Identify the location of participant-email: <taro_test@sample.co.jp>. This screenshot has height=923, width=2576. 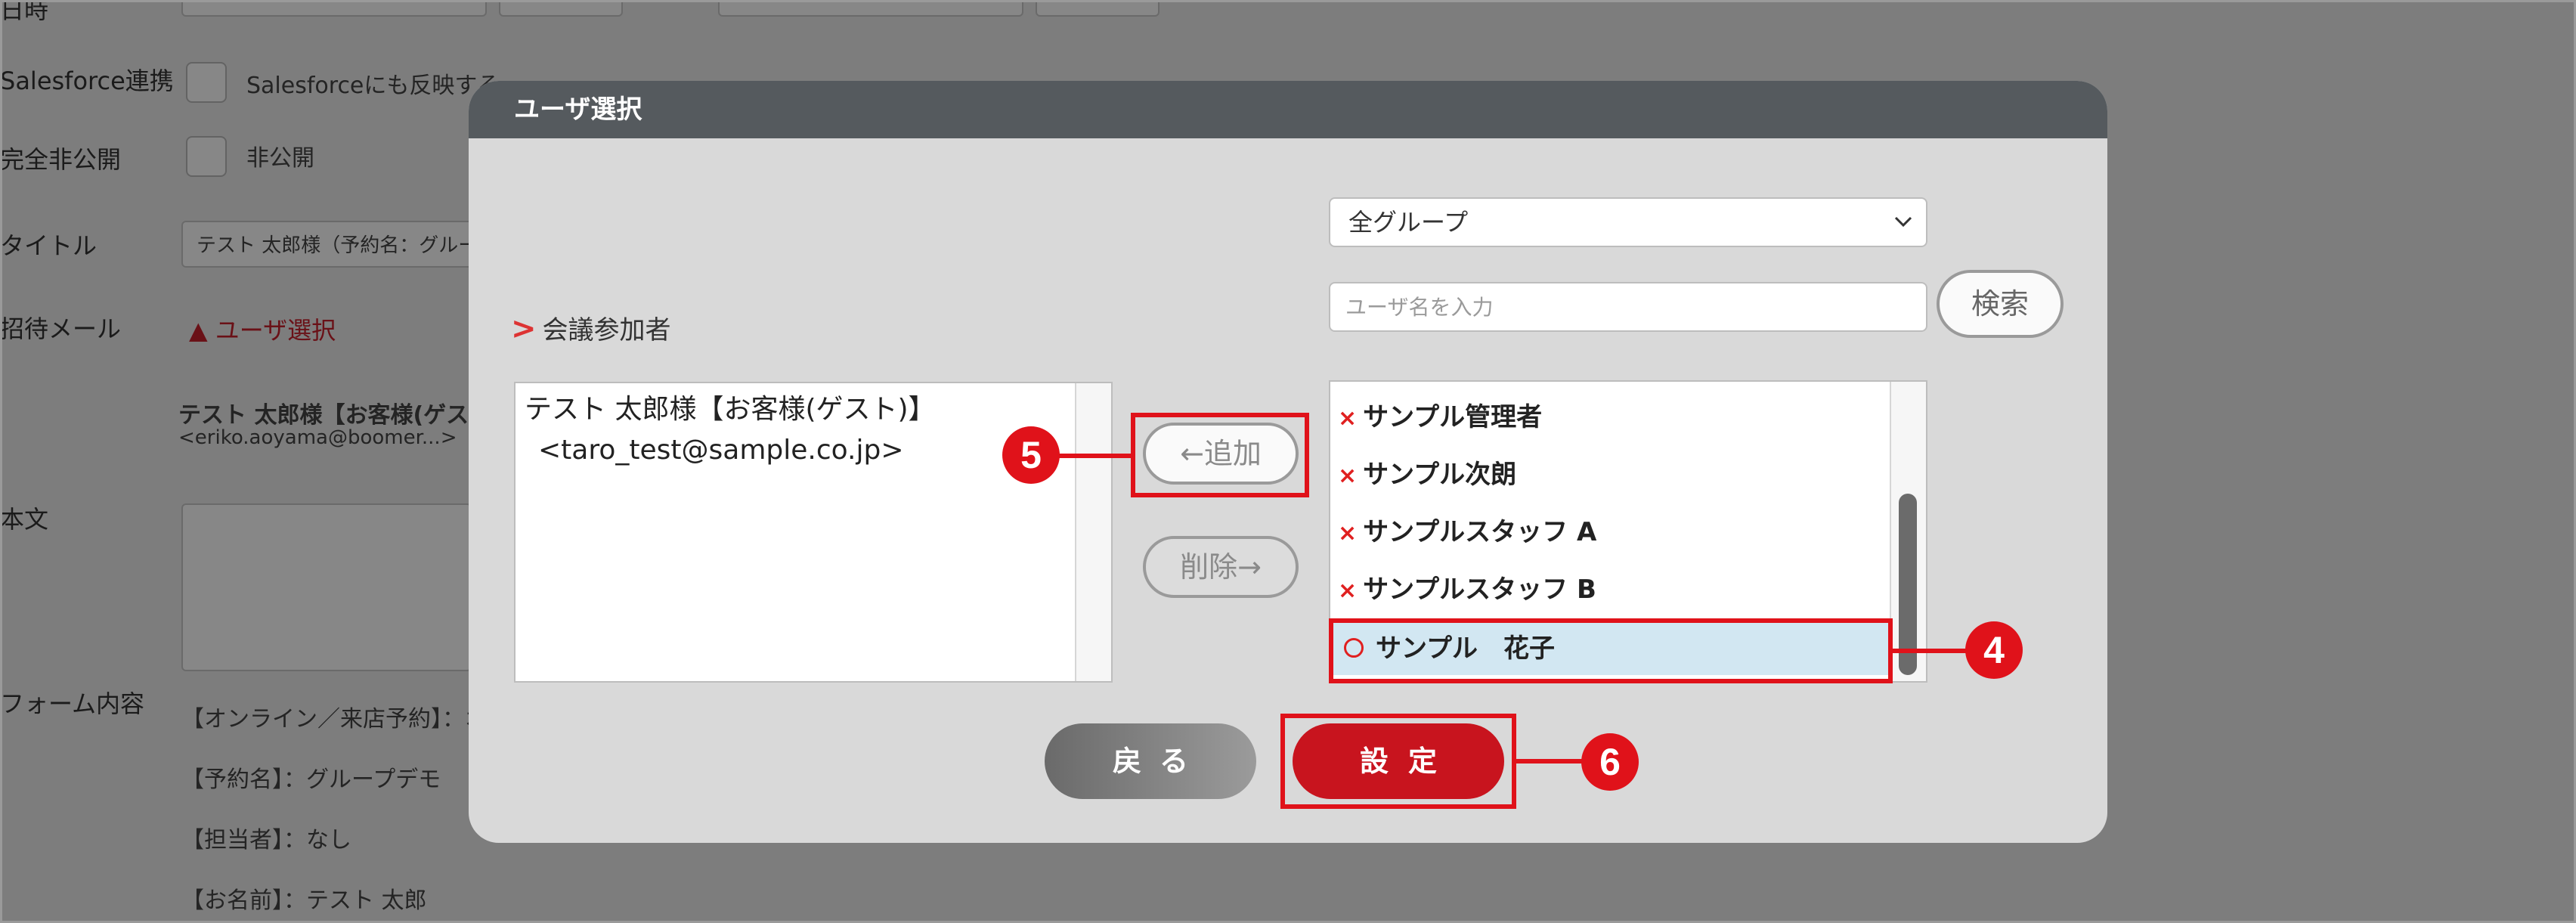
(721, 450).